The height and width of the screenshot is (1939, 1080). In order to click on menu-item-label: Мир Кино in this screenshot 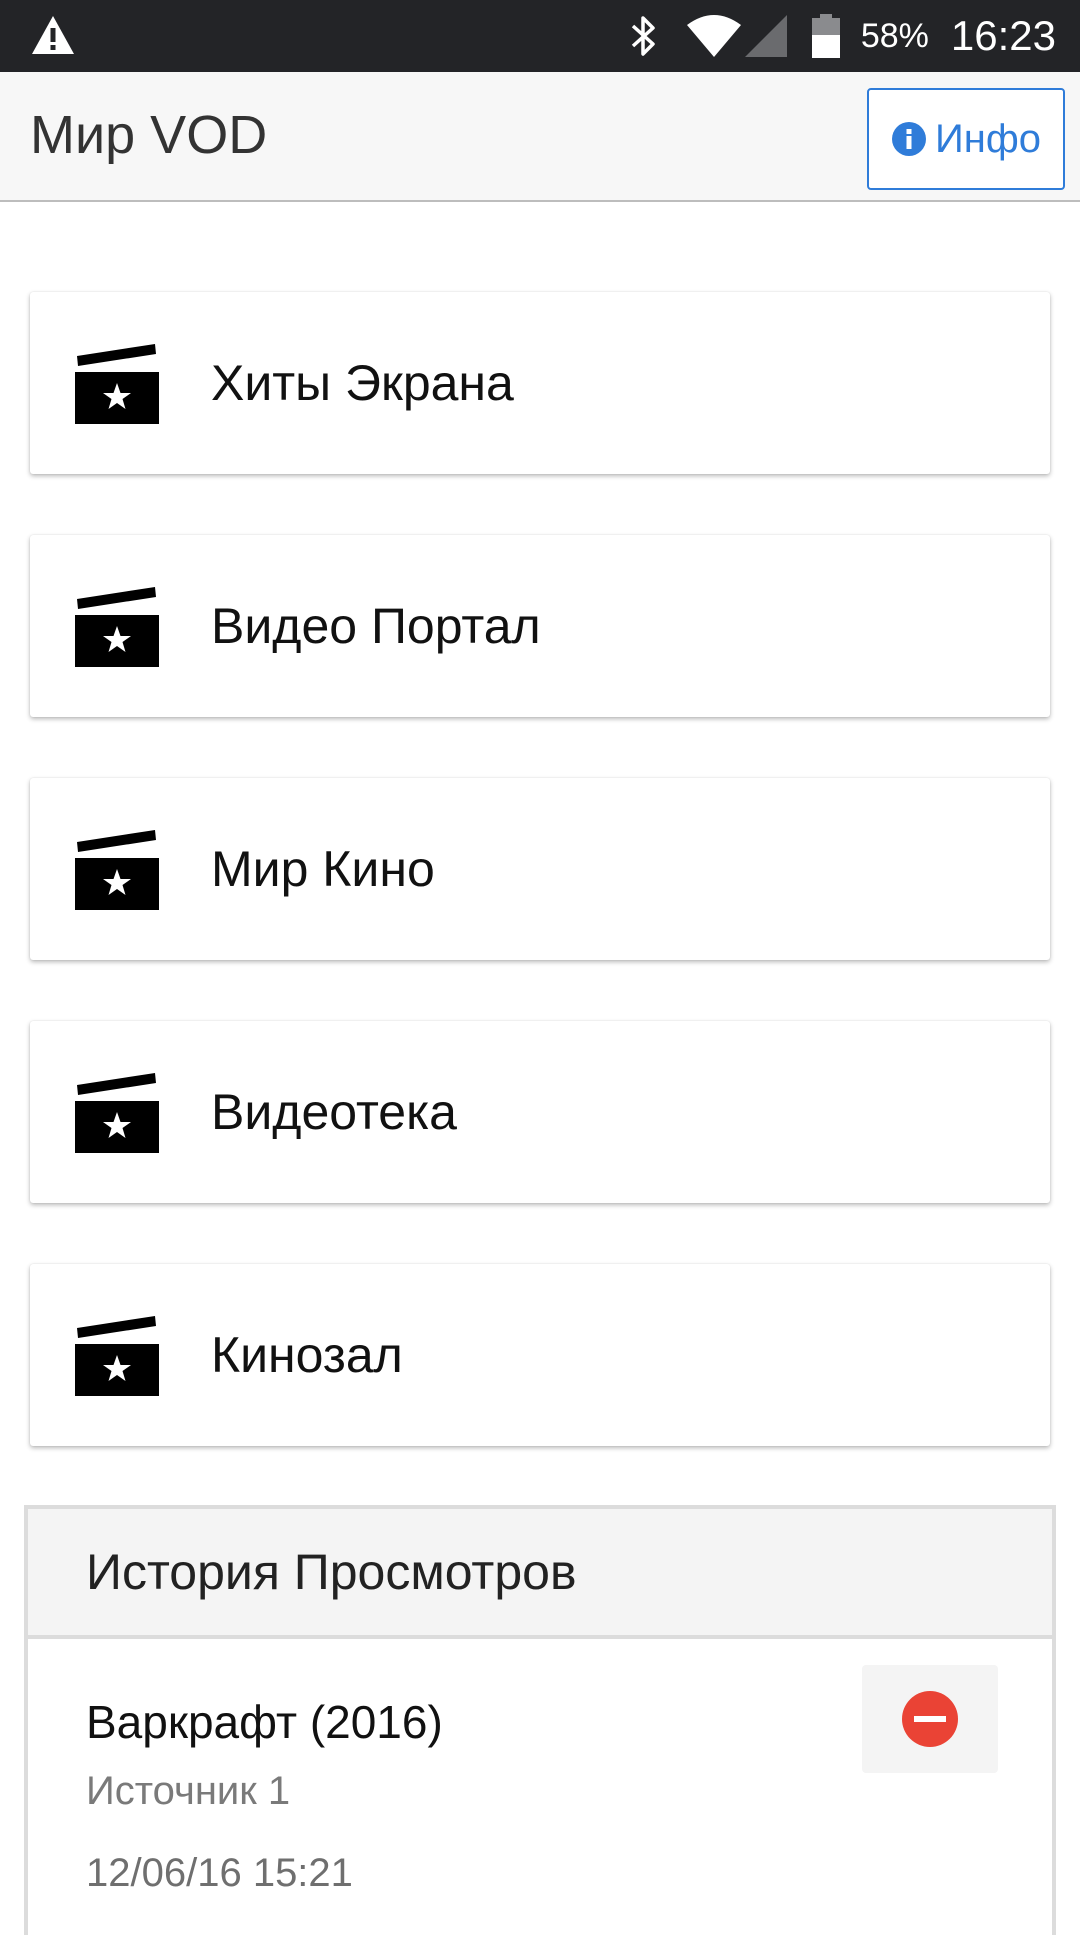, I will do `click(323, 869)`.